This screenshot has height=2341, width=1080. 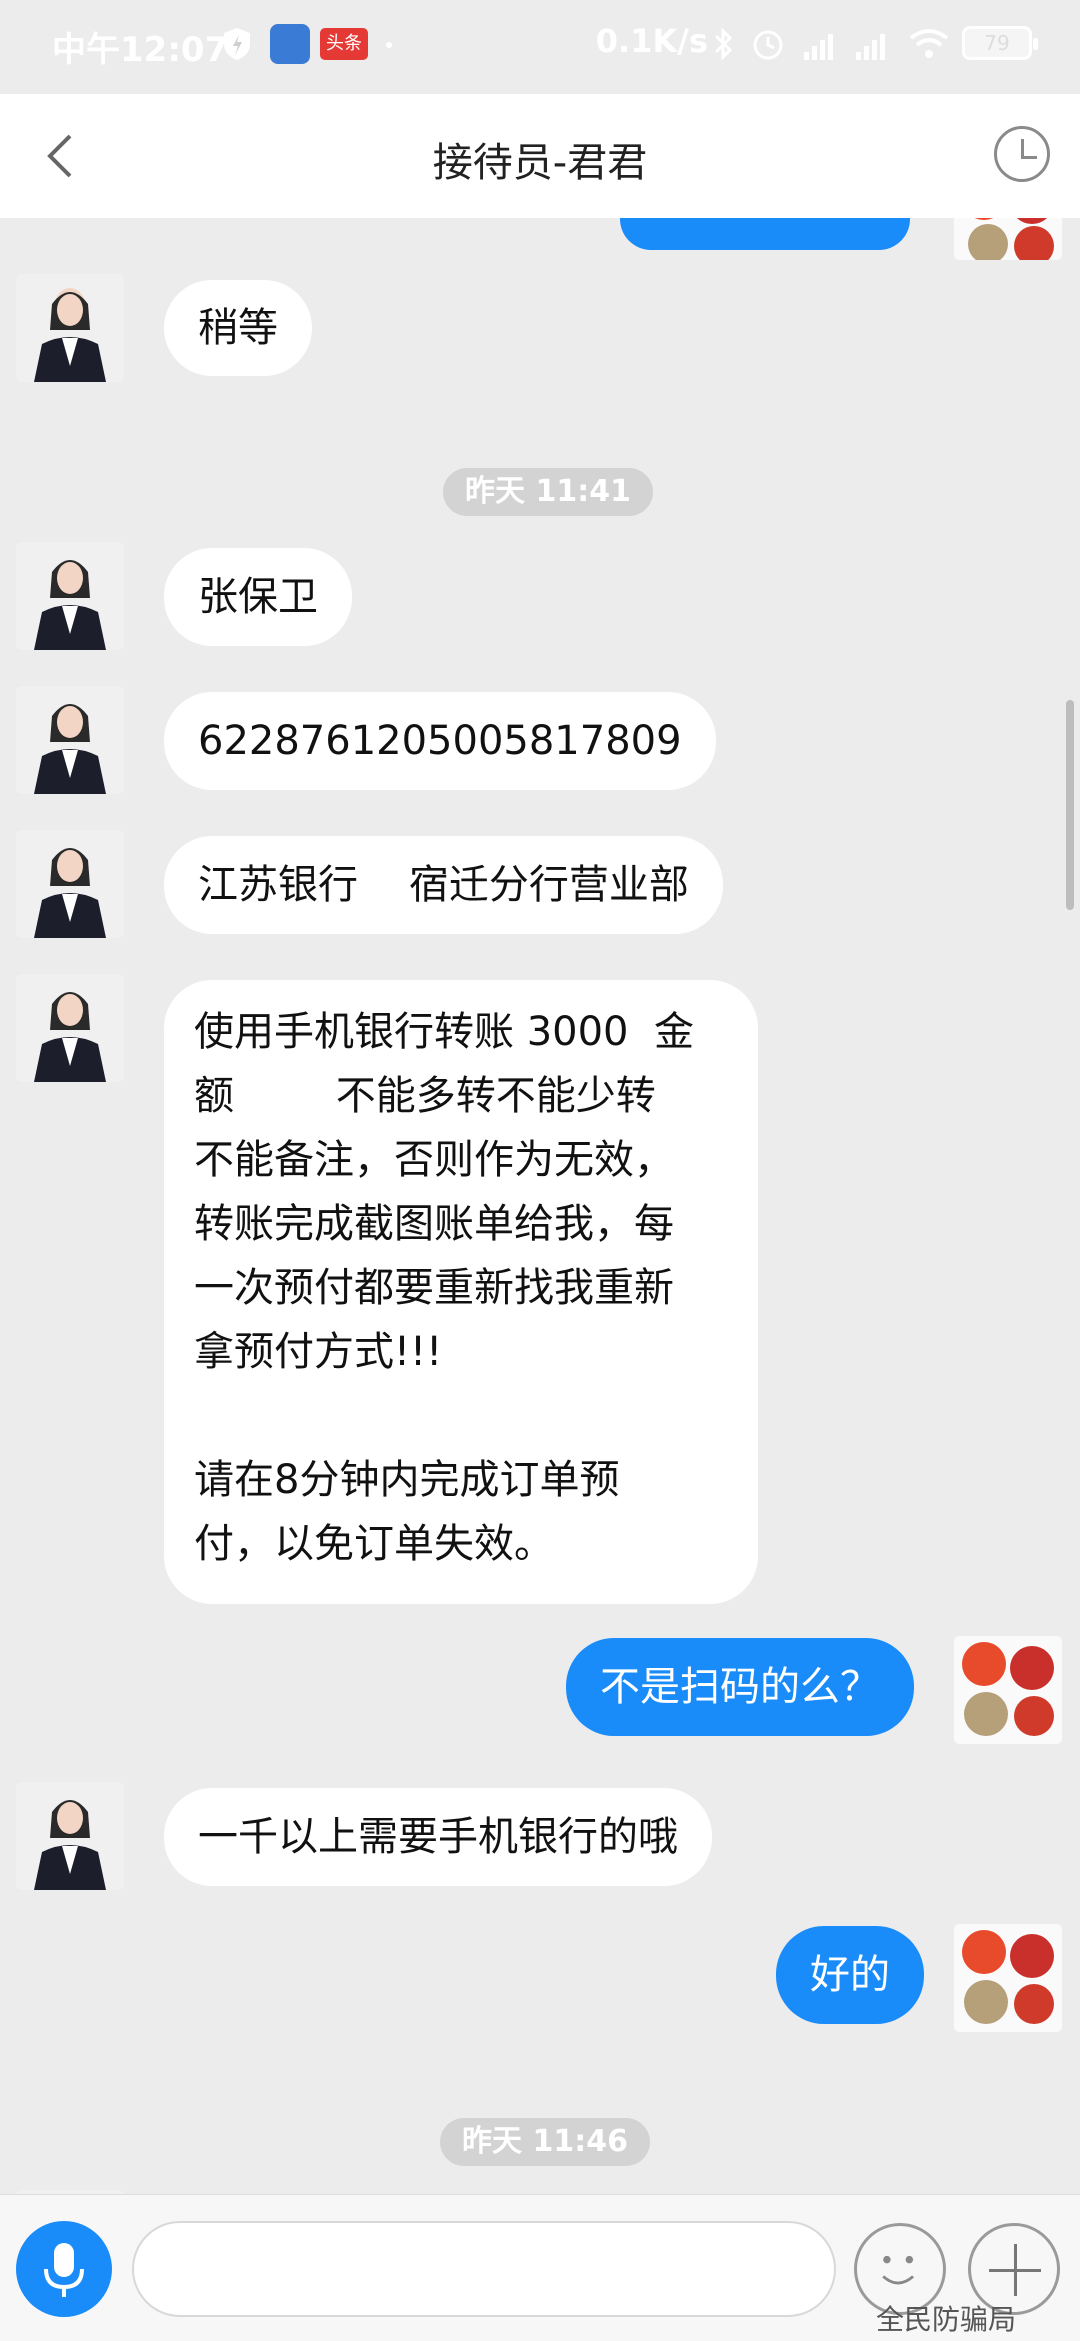 I want to click on outgoing-bubble-partial, so click(x=765, y=234).